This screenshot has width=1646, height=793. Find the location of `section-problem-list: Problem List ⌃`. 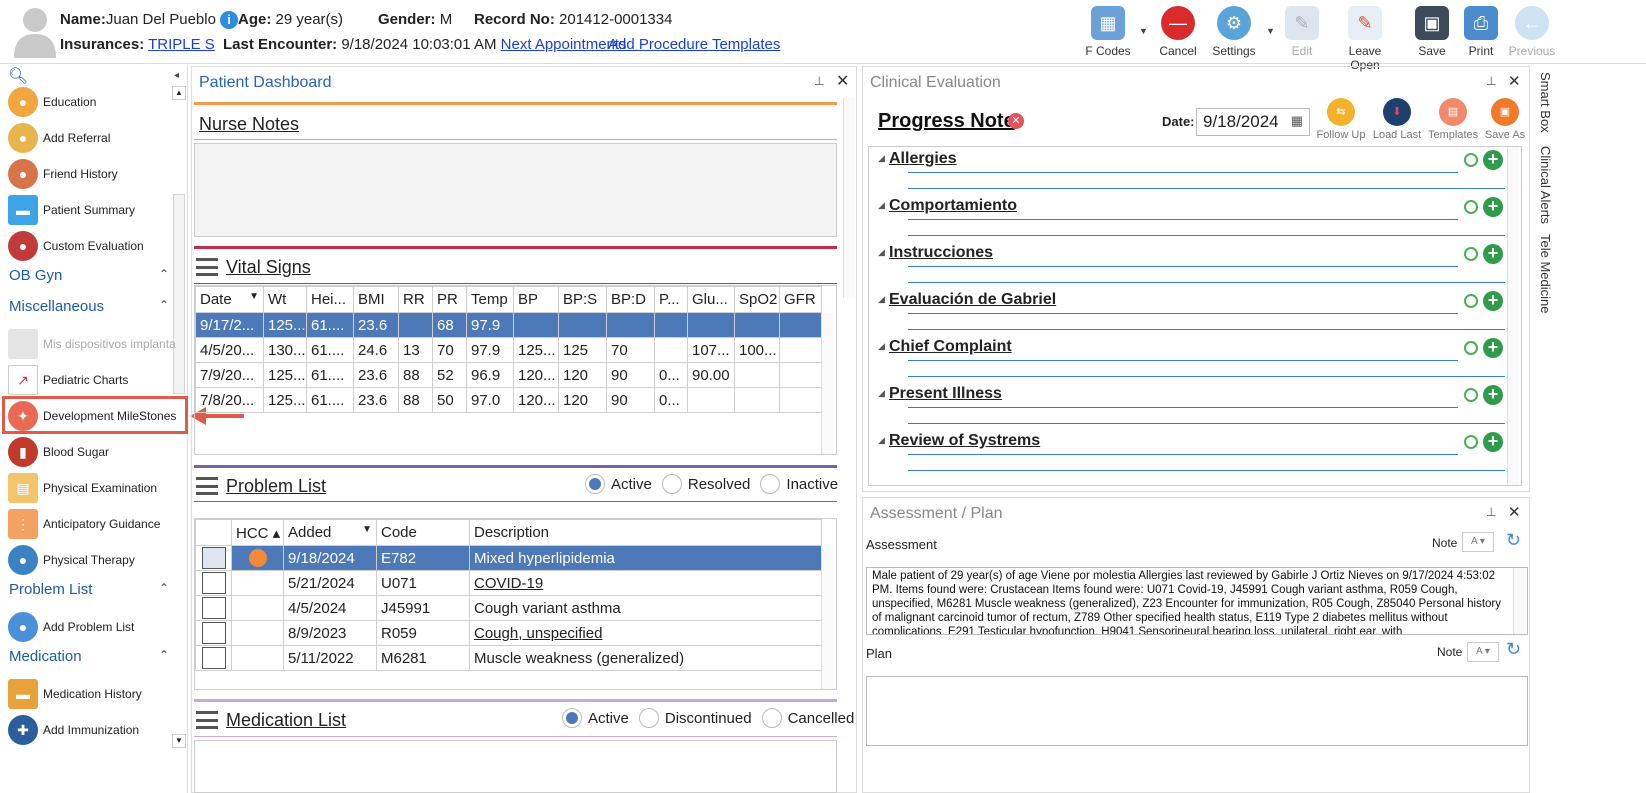

section-problem-list: Problem List ⌃ is located at coordinates (89, 589).